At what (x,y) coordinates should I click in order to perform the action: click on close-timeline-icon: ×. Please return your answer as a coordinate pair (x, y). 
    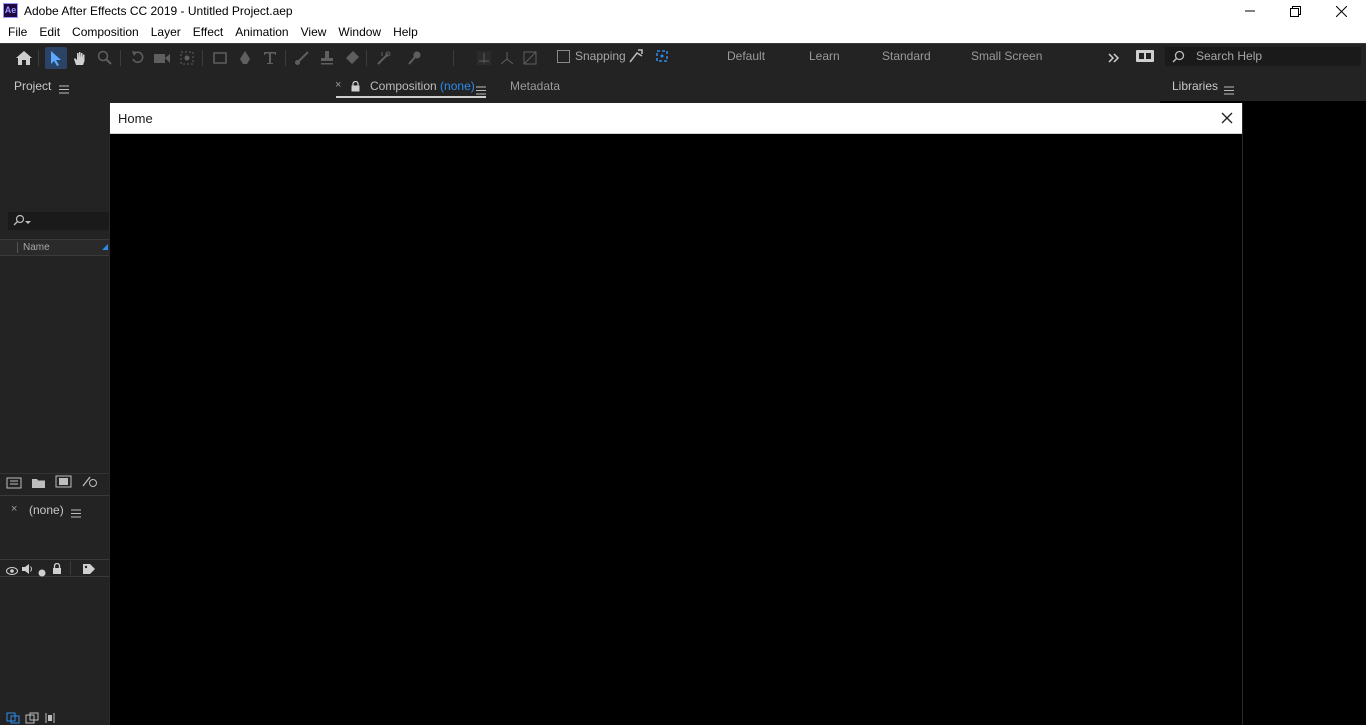
    Looking at the image, I should click on (14, 509).